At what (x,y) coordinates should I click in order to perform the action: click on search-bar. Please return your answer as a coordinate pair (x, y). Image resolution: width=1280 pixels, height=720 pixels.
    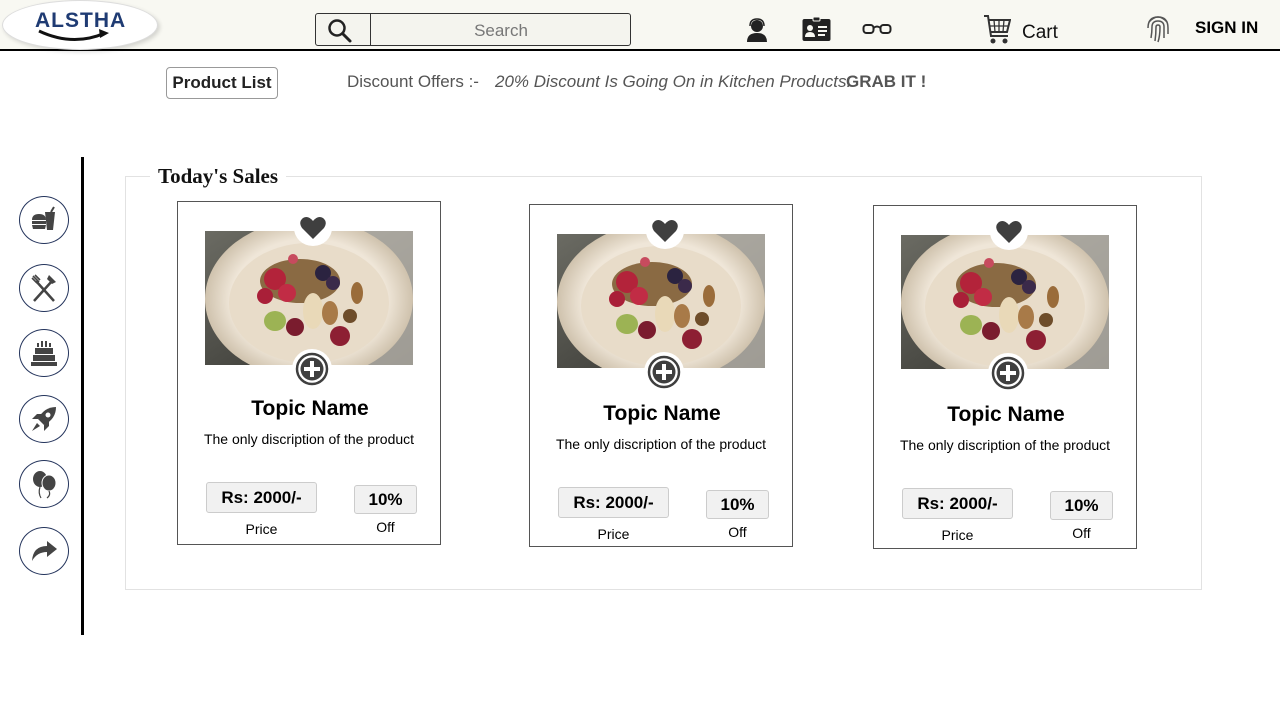
    Looking at the image, I should click on (473, 29).